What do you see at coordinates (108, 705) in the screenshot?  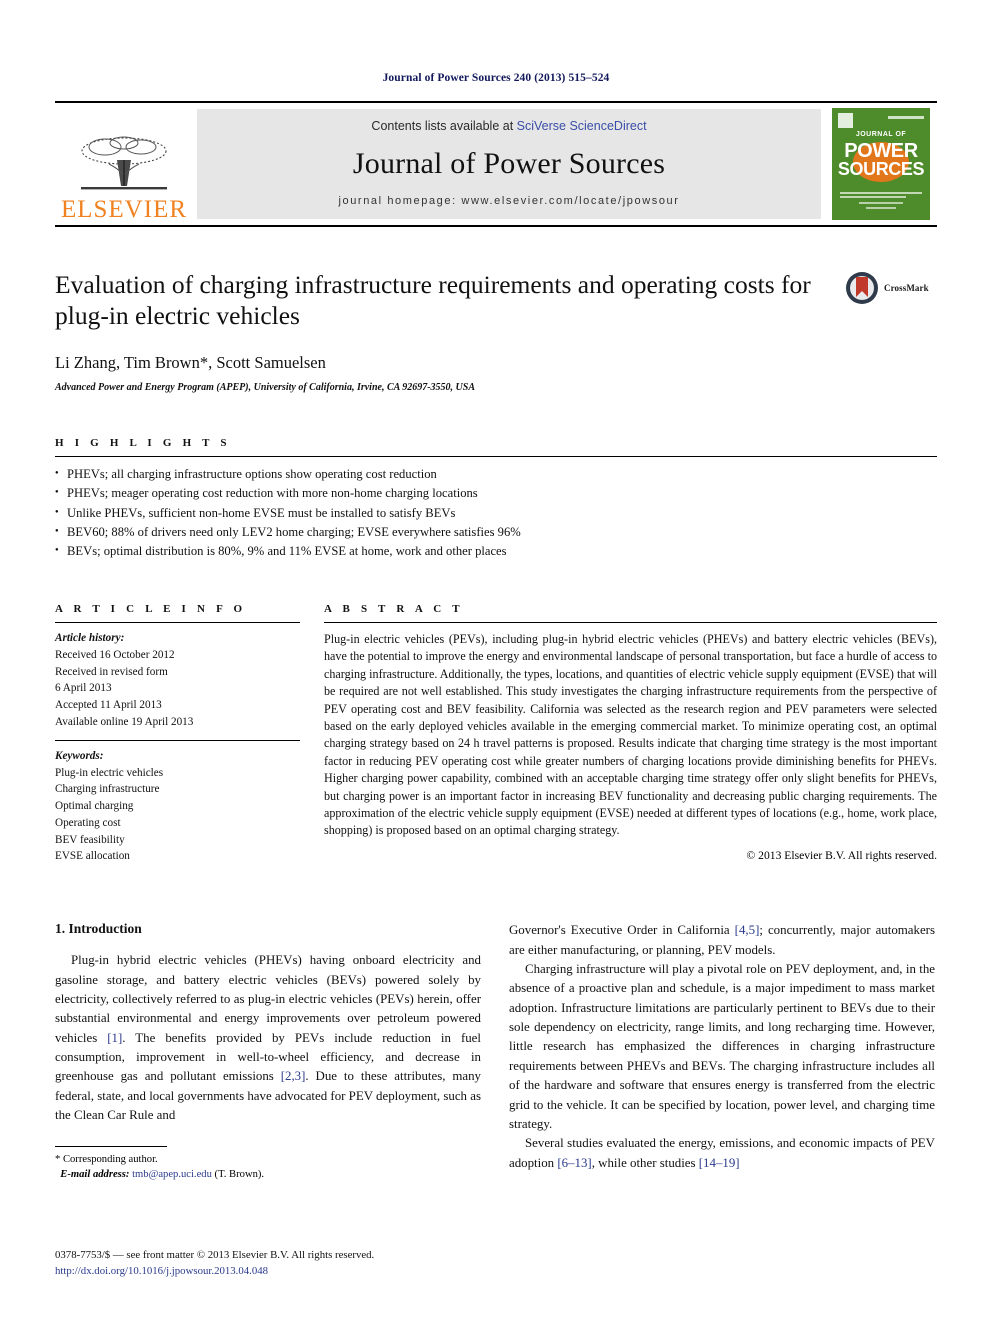 I see `history-line: Accepted 11 April 2013` at bounding box center [108, 705].